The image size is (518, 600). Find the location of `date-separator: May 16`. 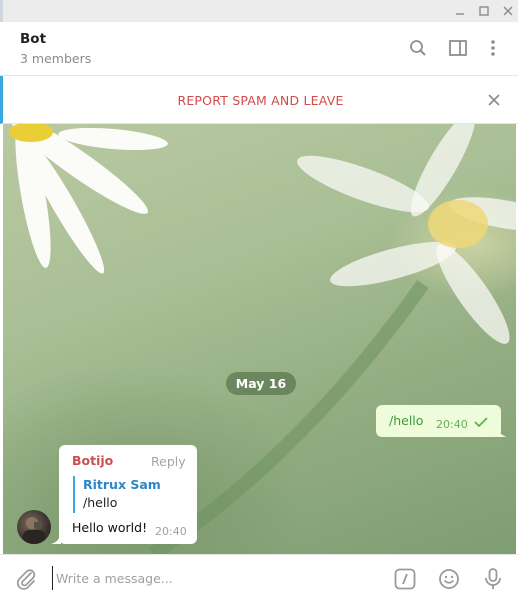

date-separator: May 16 is located at coordinates (261, 383).